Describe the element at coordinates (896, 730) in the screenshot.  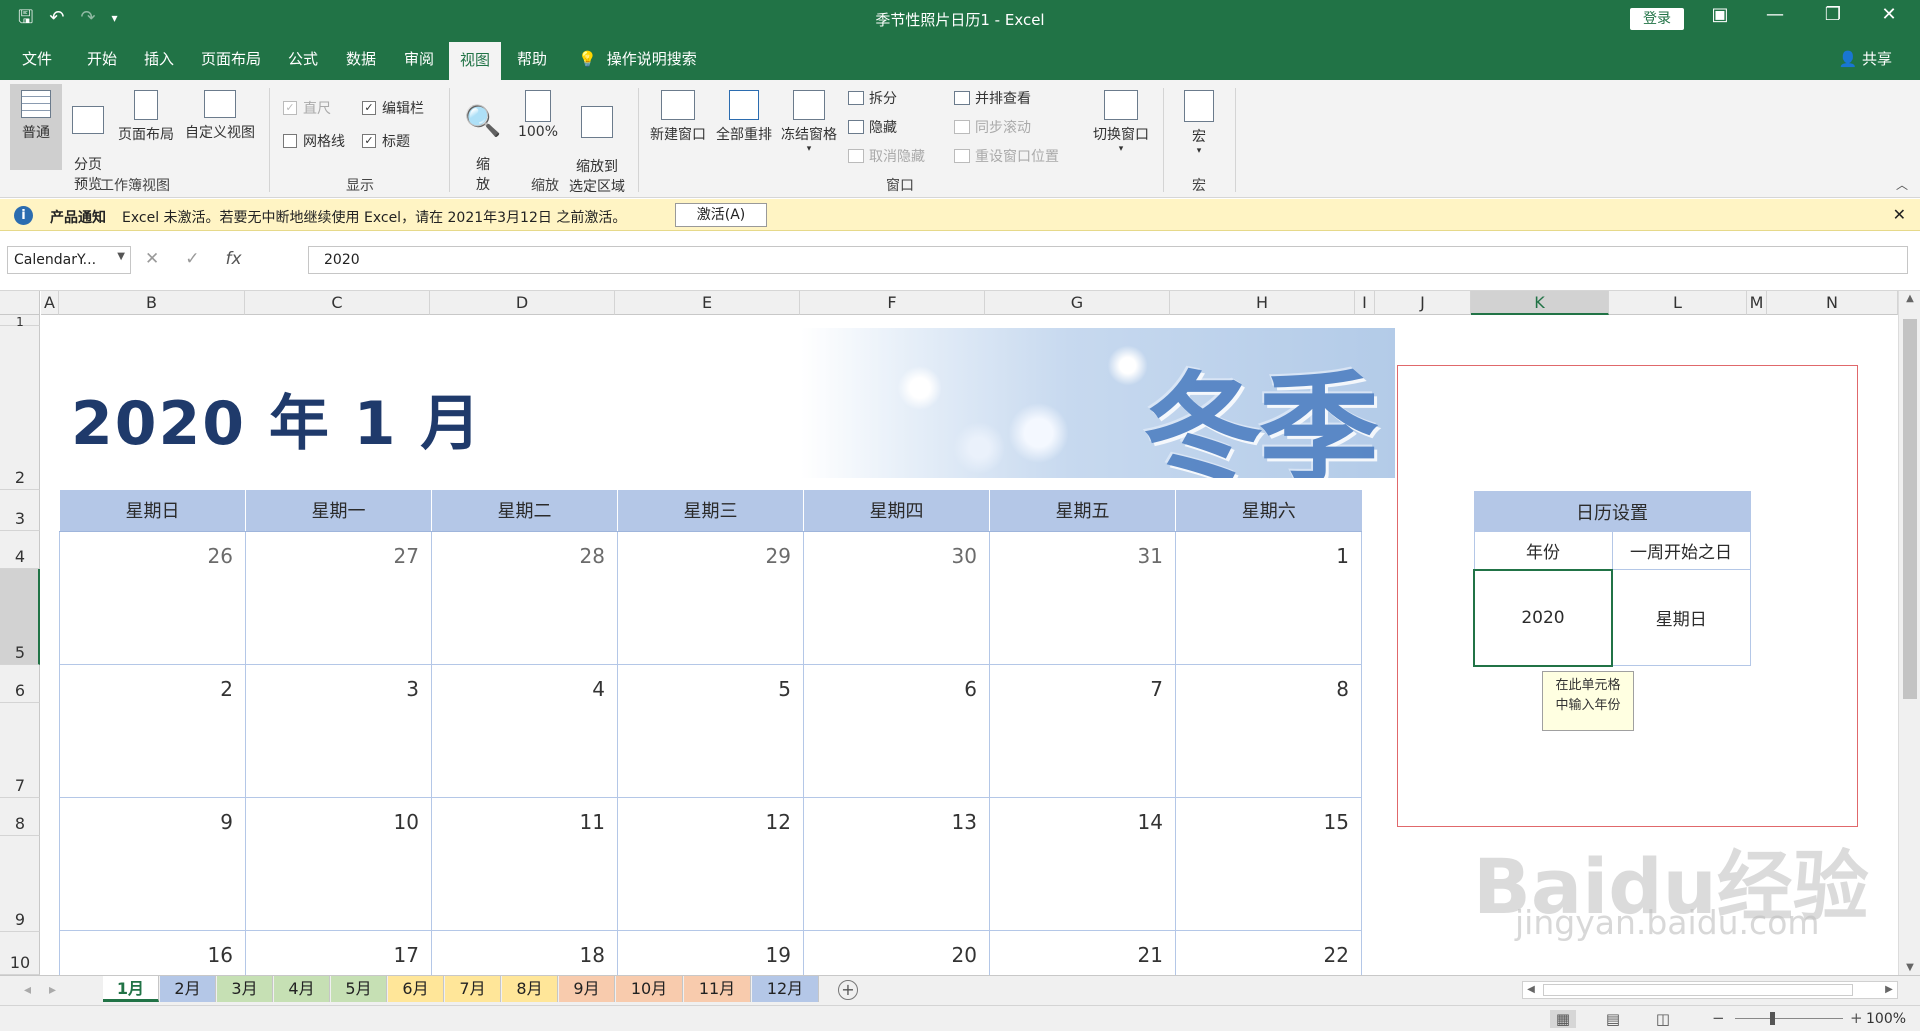
I see `day-cell: 6` at that location.